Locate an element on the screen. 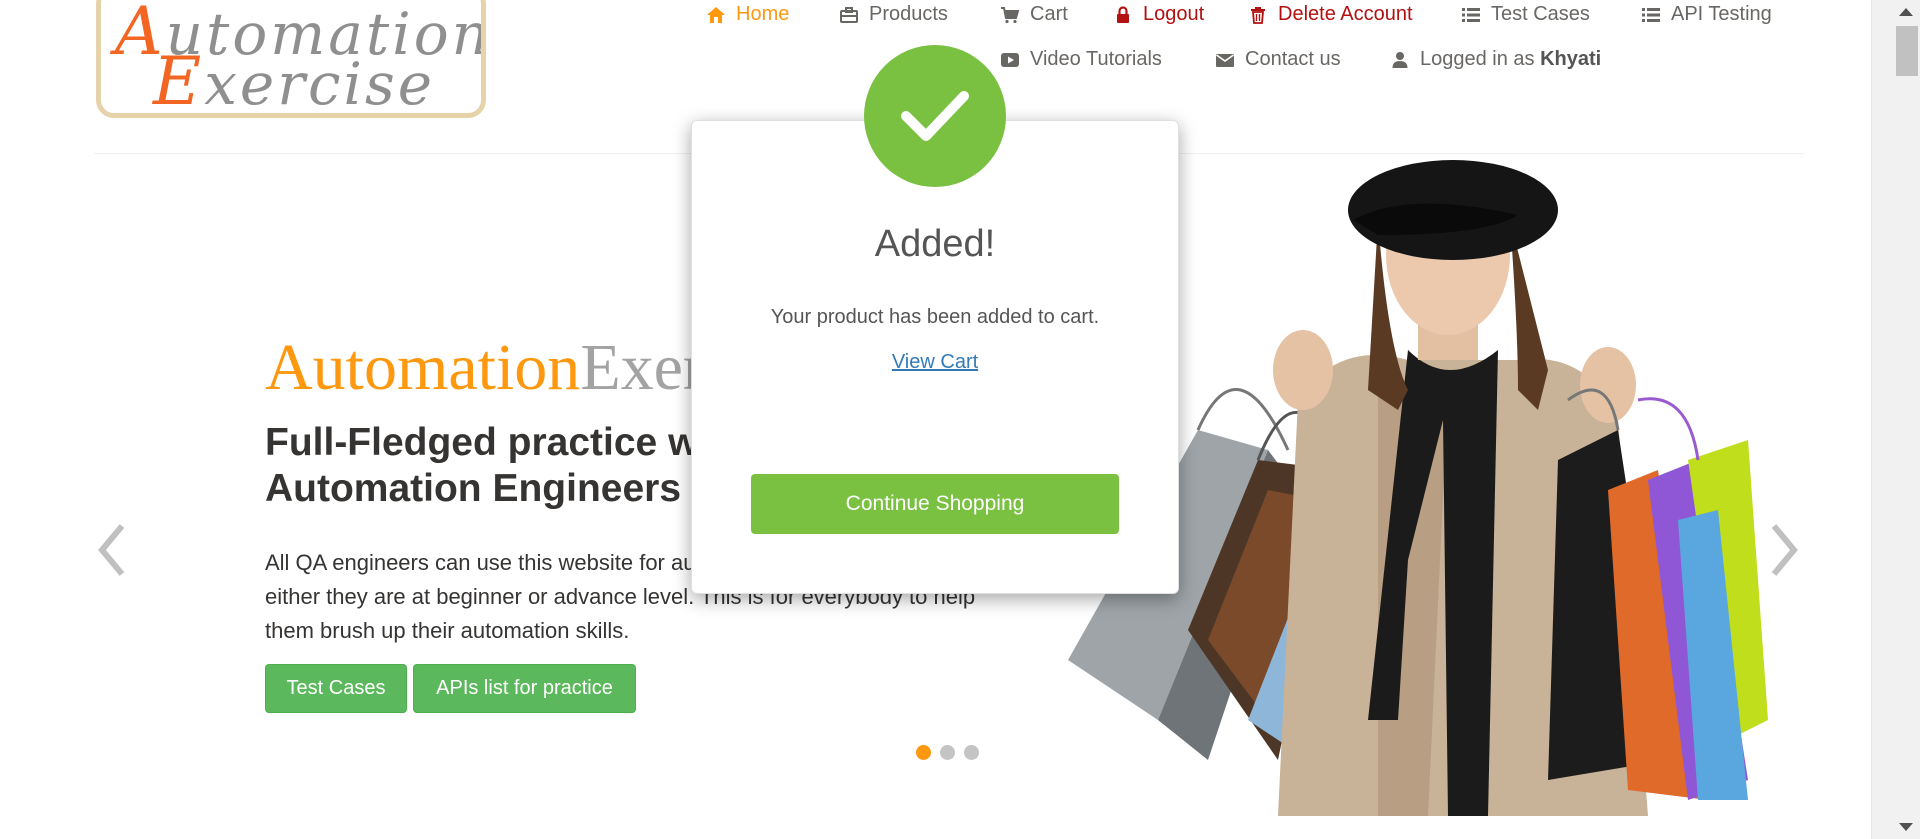  scroll-down-arrow-icon is located at coordinates (1906, 827).